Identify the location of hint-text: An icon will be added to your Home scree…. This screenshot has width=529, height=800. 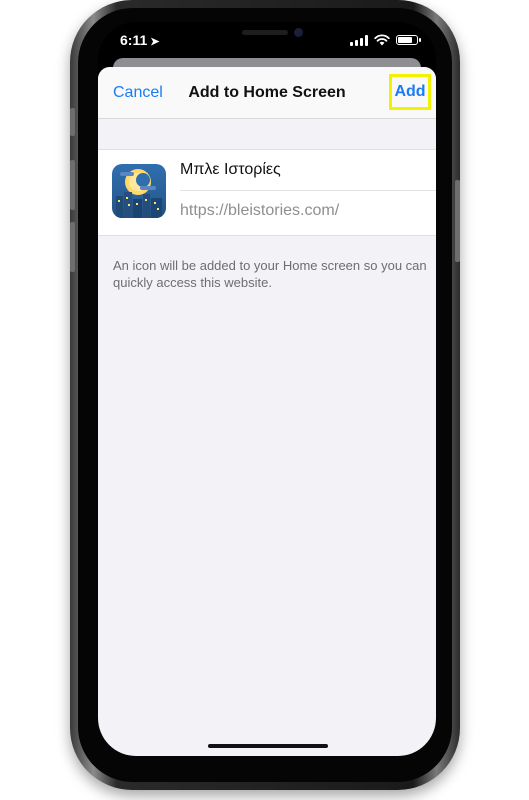
(270, 274).